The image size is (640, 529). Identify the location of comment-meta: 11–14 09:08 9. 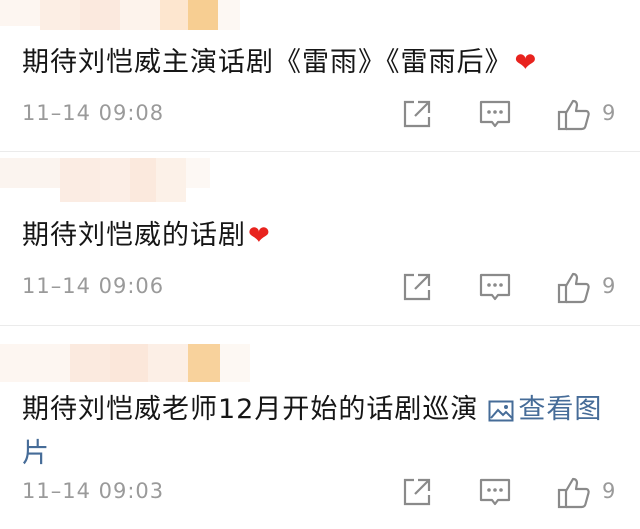
(320, 115).